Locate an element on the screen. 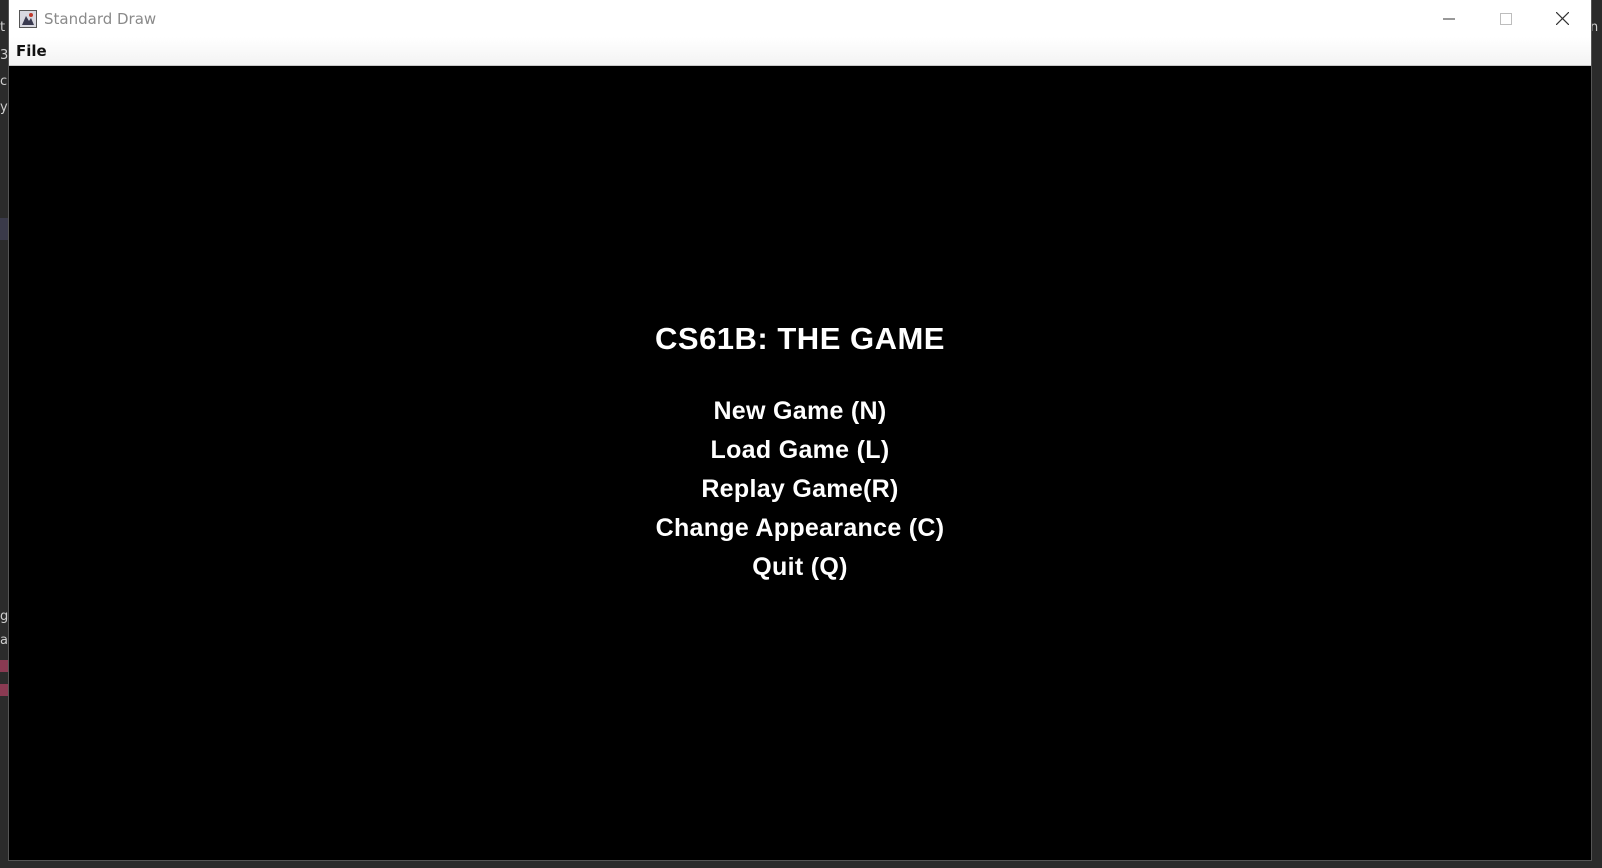 Image resolution: width=1602 pixels, height=868 pixels. menu-option-load-game: Load Game (L) is located at coordinates (800, 450).